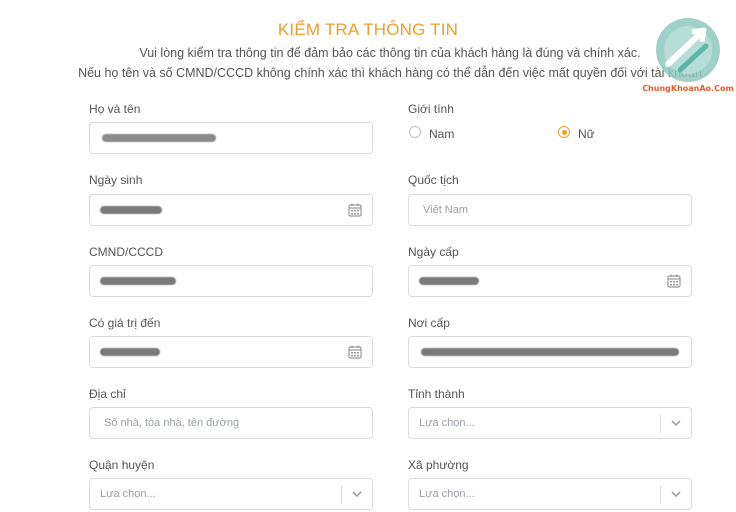 The image size is (736, 512). I want to click on issue-place-field, so click(550, 352).